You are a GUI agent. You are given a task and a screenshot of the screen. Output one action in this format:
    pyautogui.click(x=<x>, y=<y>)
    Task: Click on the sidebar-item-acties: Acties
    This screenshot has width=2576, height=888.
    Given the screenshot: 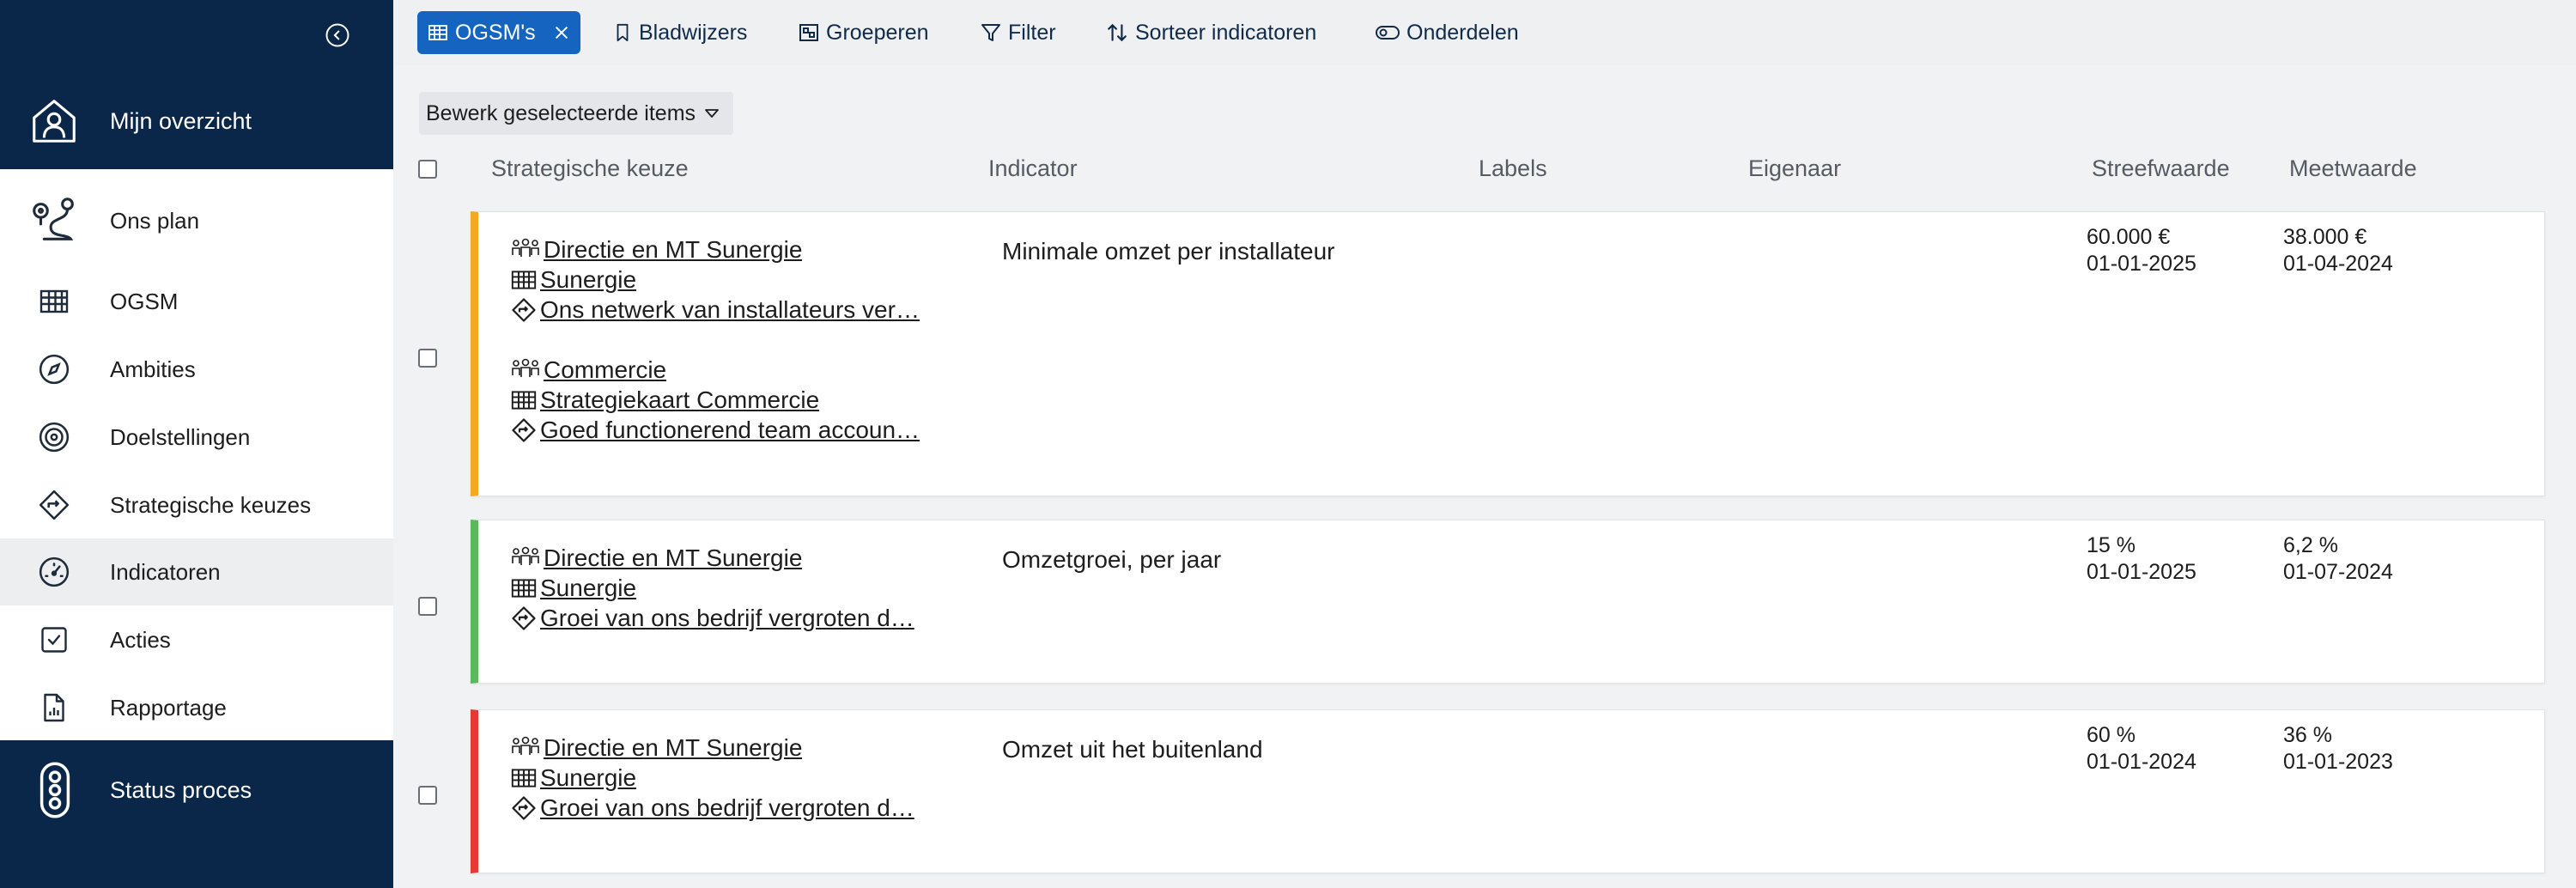 What is the action you would take?
    pyautogui.click(x=197, y=639)
    